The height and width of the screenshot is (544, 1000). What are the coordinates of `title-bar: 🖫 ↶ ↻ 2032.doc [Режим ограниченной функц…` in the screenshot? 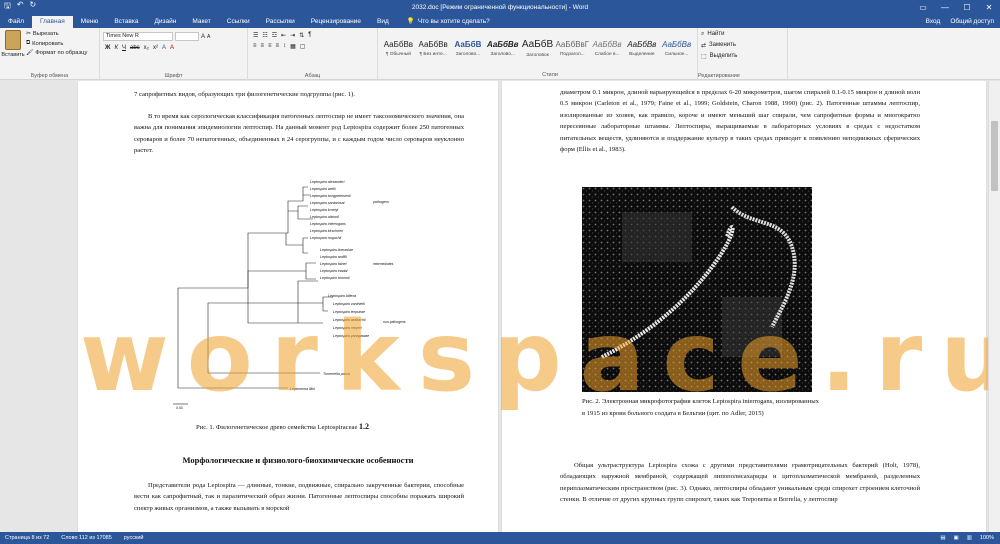 It's located at (500, 7).